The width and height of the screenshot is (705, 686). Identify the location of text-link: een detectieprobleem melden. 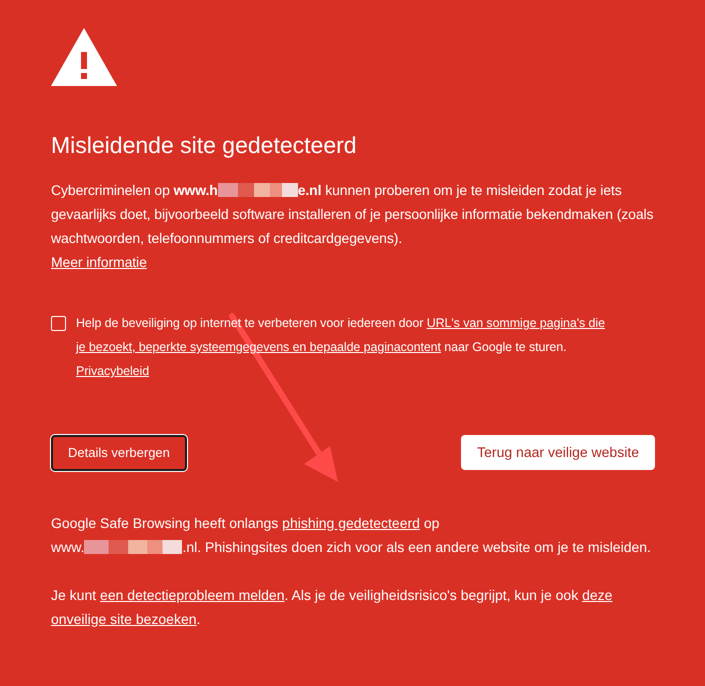
(192, 594).